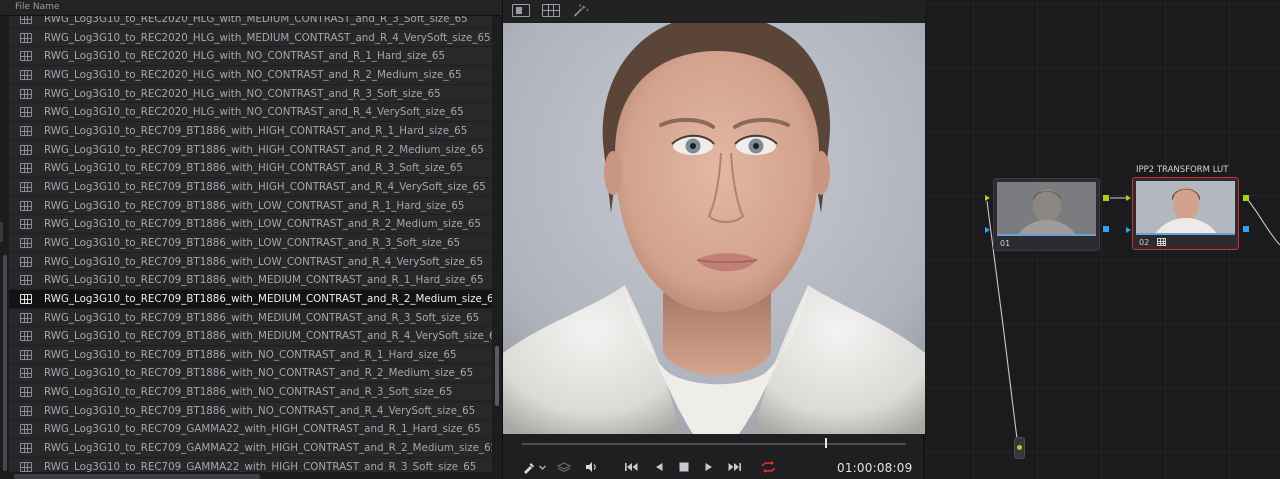 This screenshot has height=479, width=1280. What do you see at coordinates (529, 467) in the screenshot?
I see `pen-tool-icon` at bounding box center [529, 467].